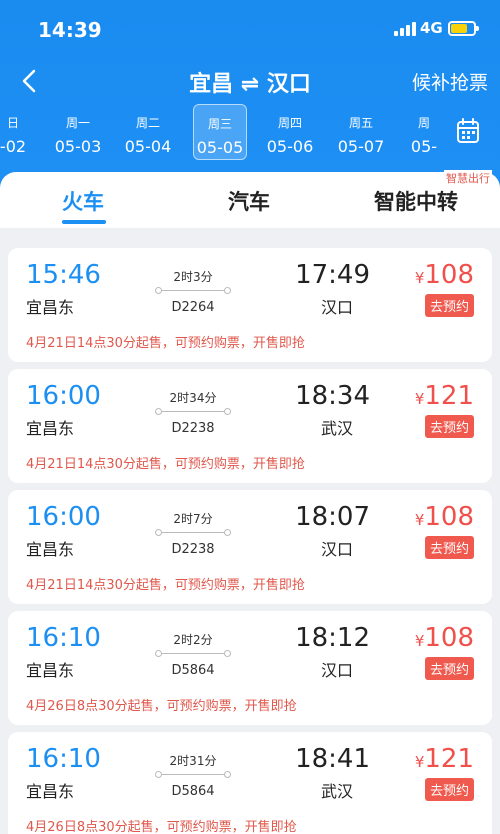 This screenshot has width=500, height=834. What do you see at coordinates (193, 398) in the screenshot?
I see `duration: 2时34分` at bounding box center [193, 398].